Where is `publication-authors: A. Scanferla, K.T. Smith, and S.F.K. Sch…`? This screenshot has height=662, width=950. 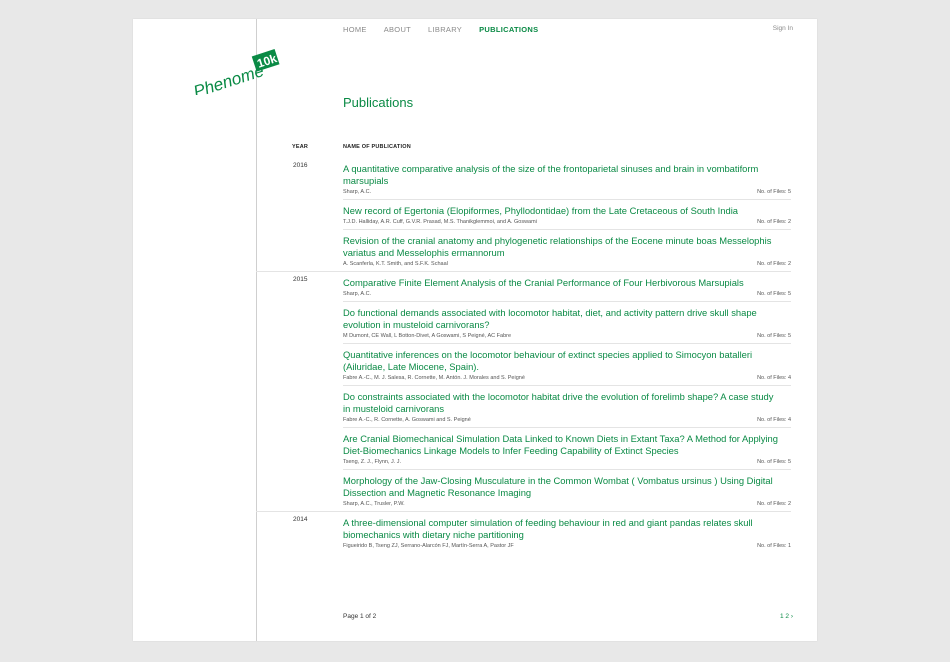
publication-authors: A. Scanferla, K.T. Smith, and S.F.K. Sch… is located at coordinates (395, 264).